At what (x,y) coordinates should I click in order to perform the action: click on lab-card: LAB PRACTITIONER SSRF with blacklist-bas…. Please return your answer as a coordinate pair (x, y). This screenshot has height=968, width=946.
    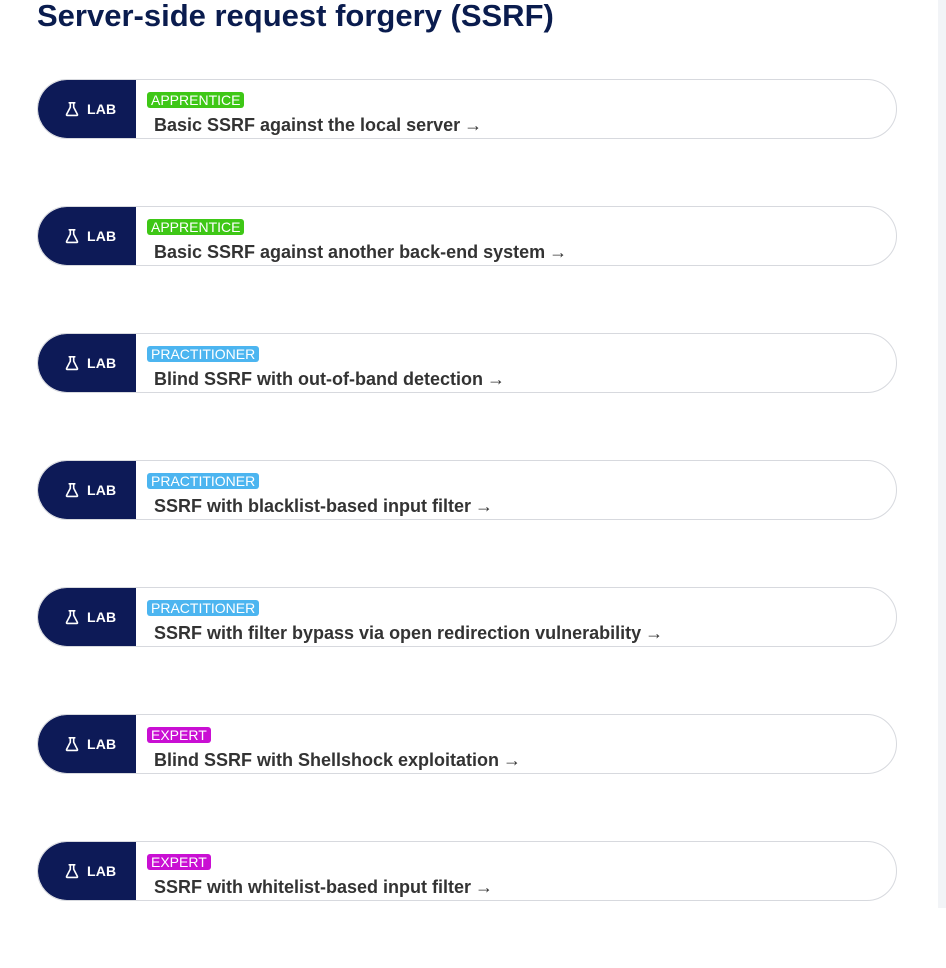
    Looking at the image, I should click on (467, 490).